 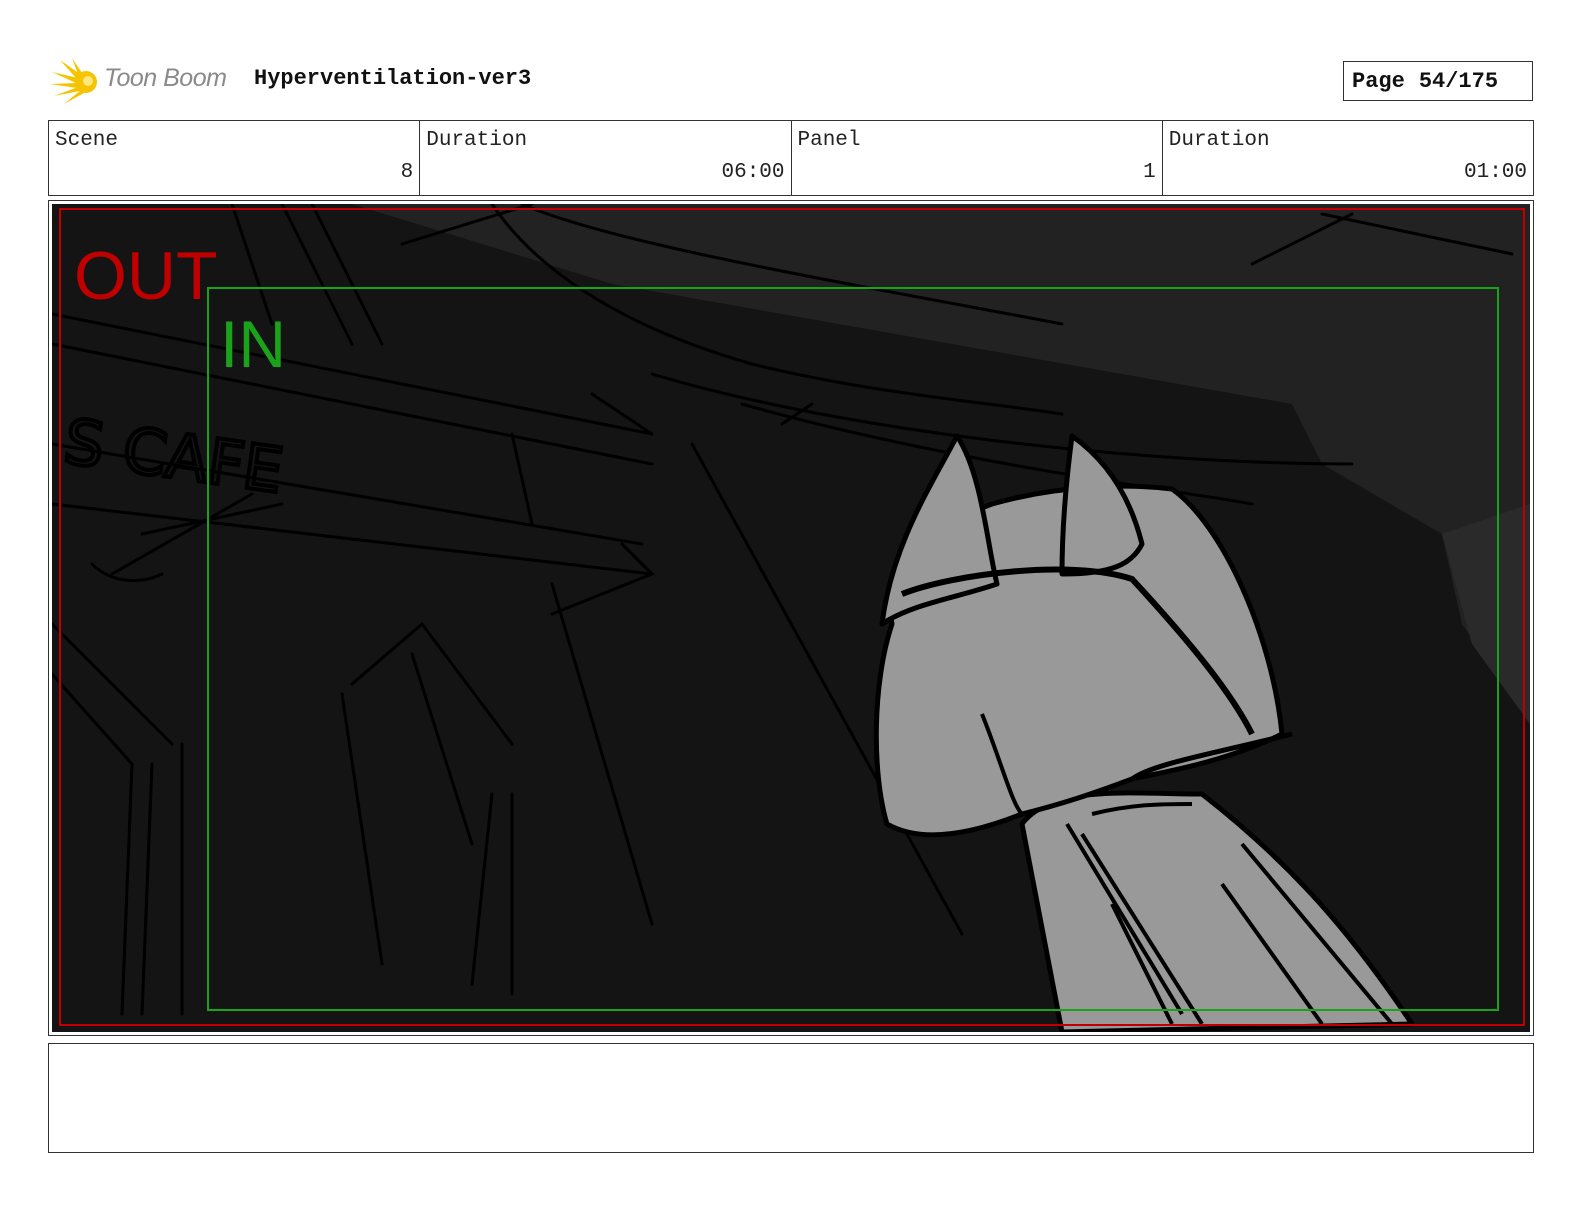 I want to click on scene-duration-cell: Duration 06:00, so click(x=606, y=158).